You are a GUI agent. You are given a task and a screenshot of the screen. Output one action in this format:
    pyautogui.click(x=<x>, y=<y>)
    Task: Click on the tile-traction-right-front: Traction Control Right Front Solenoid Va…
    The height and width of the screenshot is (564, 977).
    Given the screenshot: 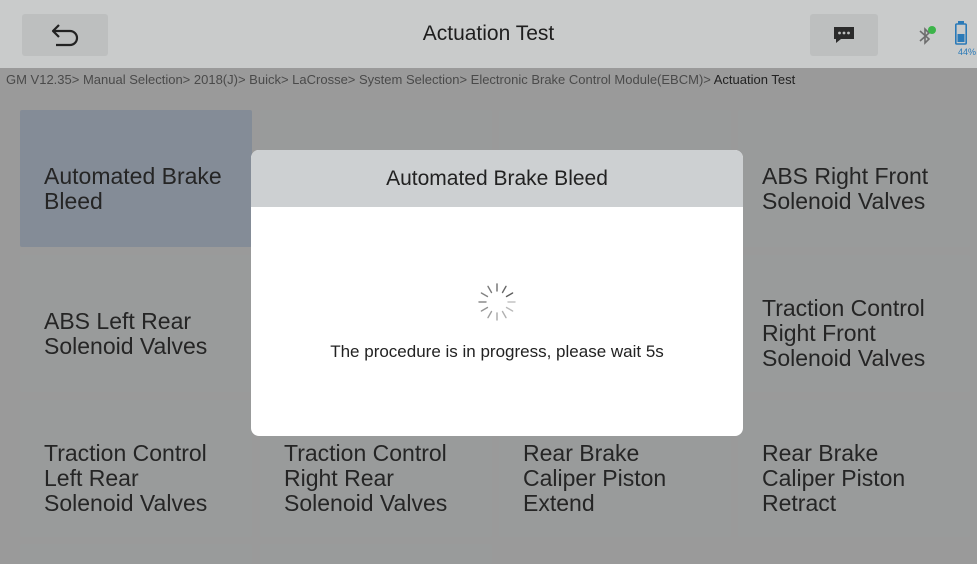 What is the action you would take?
    pyautogui.click(x=854, y=323)
    